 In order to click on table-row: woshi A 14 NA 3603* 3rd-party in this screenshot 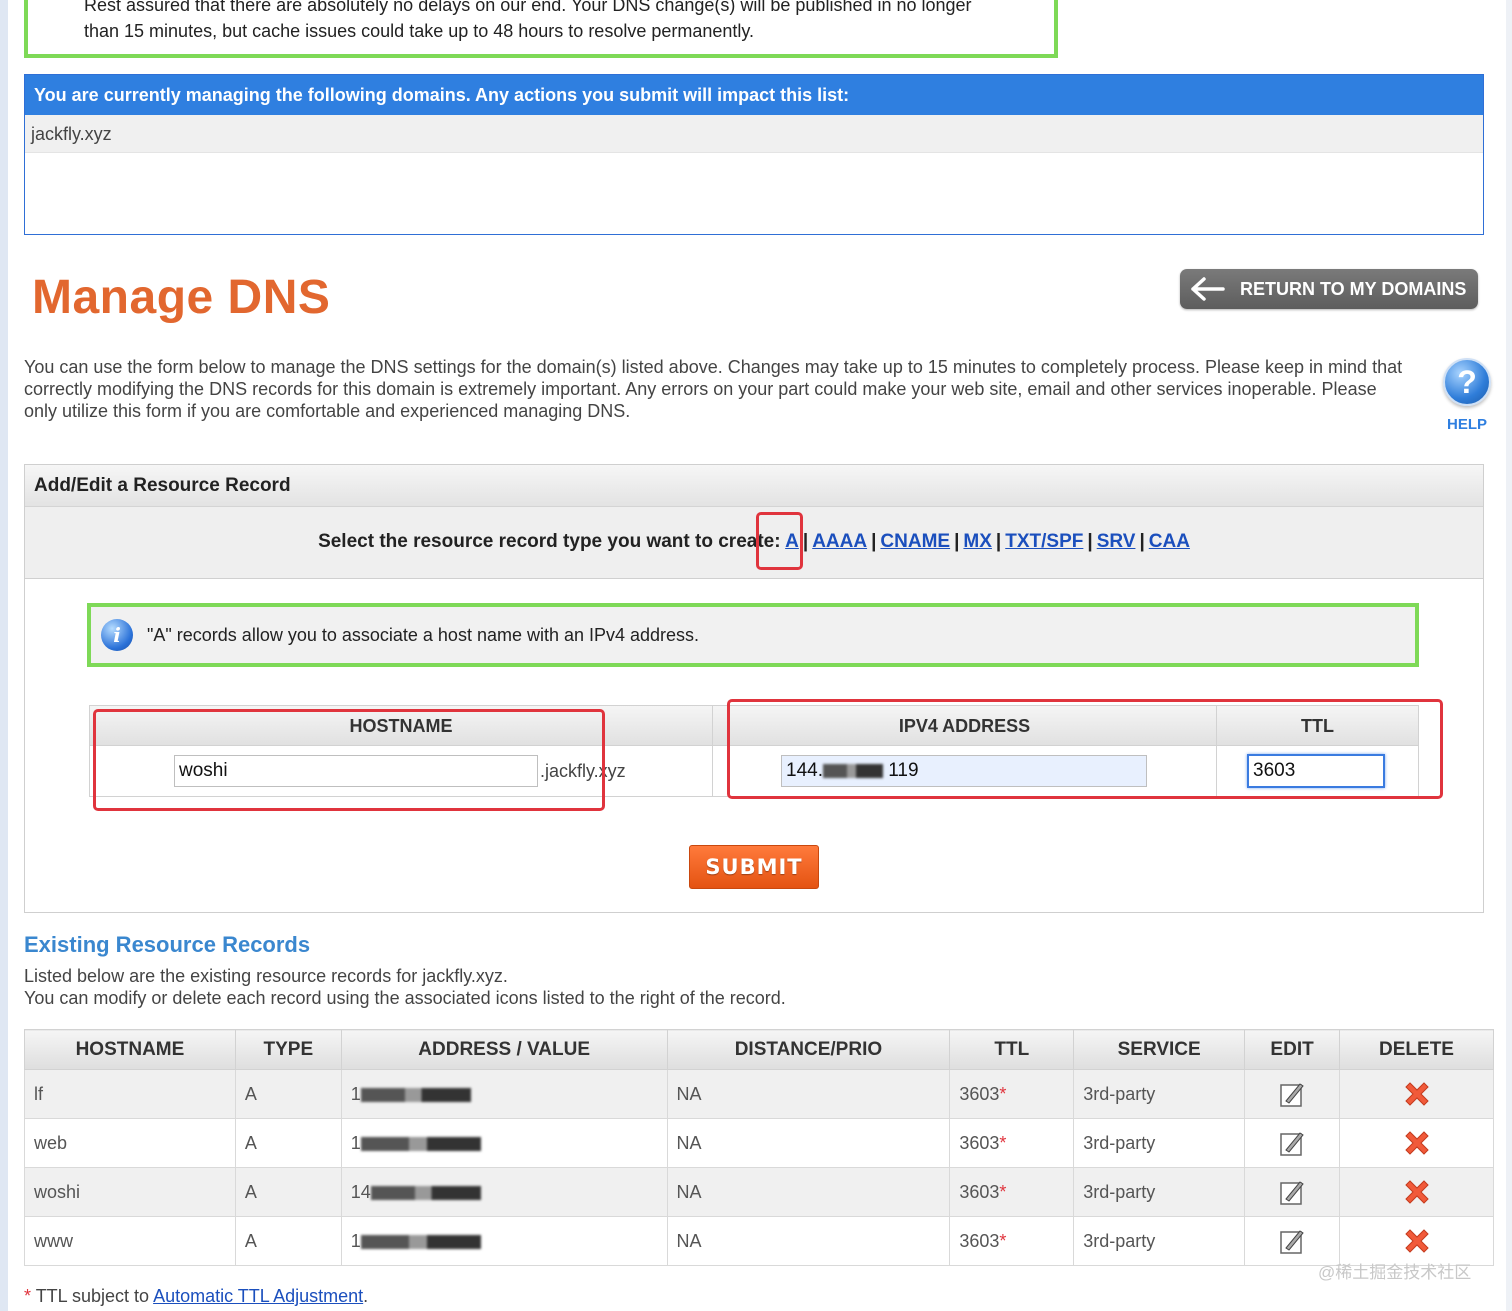, I will do `click(759, 1192)`.